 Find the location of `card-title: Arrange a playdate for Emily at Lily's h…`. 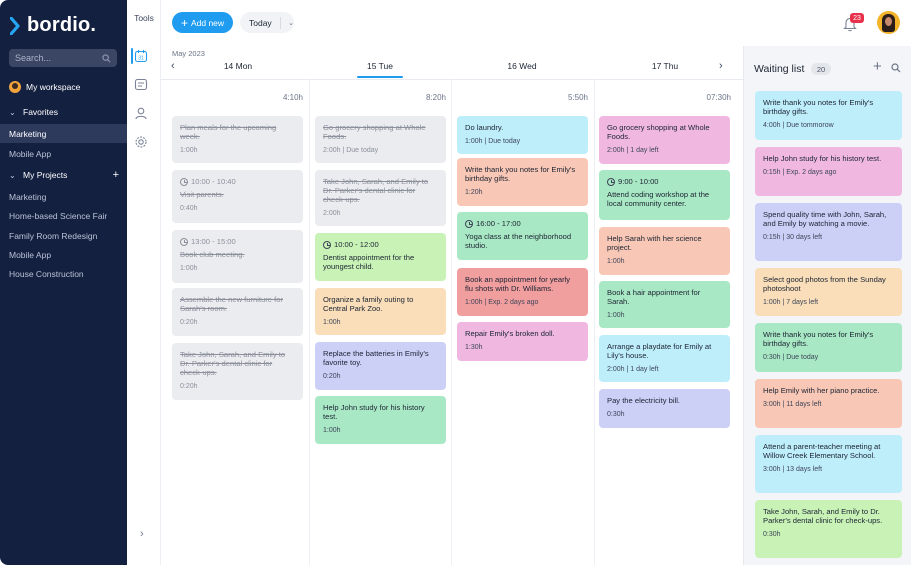

card-title: Arrange a playdate for Emily at Lily's h… is located at coordinates (659, 351).